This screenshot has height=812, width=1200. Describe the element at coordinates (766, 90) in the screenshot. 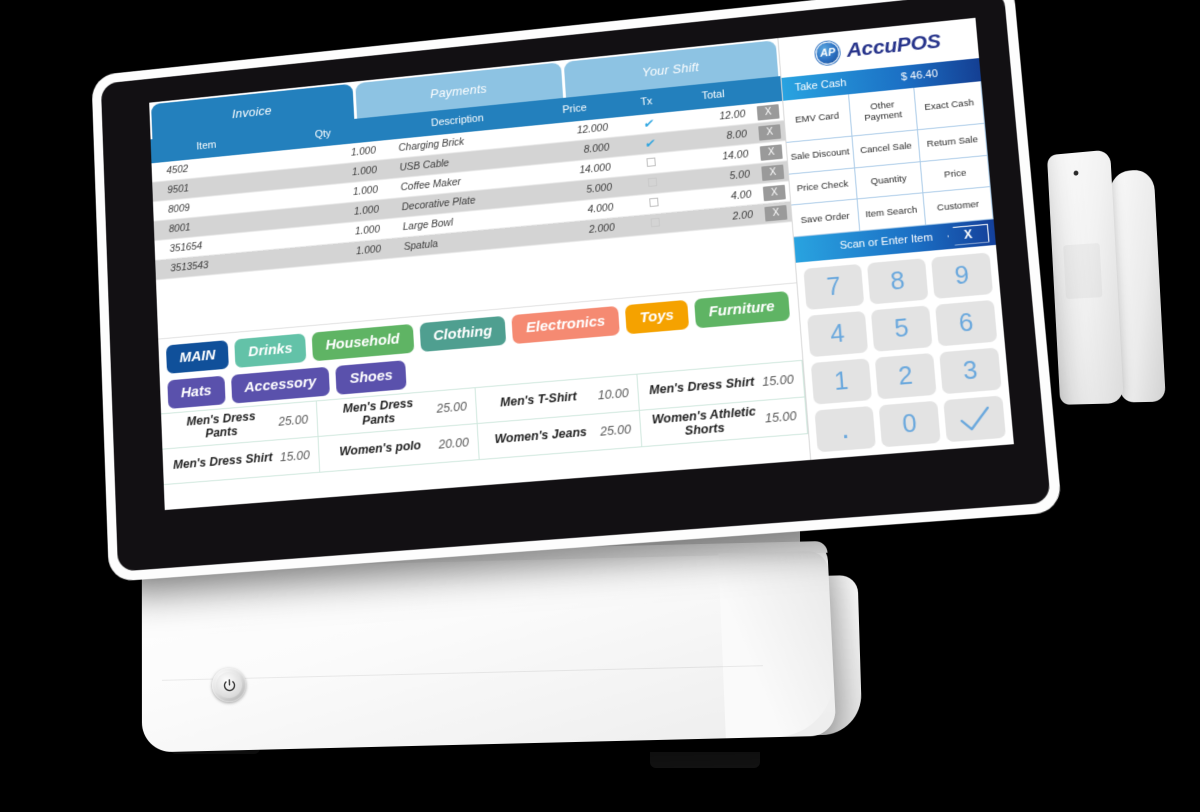

I see `column-header-delete` at that location.